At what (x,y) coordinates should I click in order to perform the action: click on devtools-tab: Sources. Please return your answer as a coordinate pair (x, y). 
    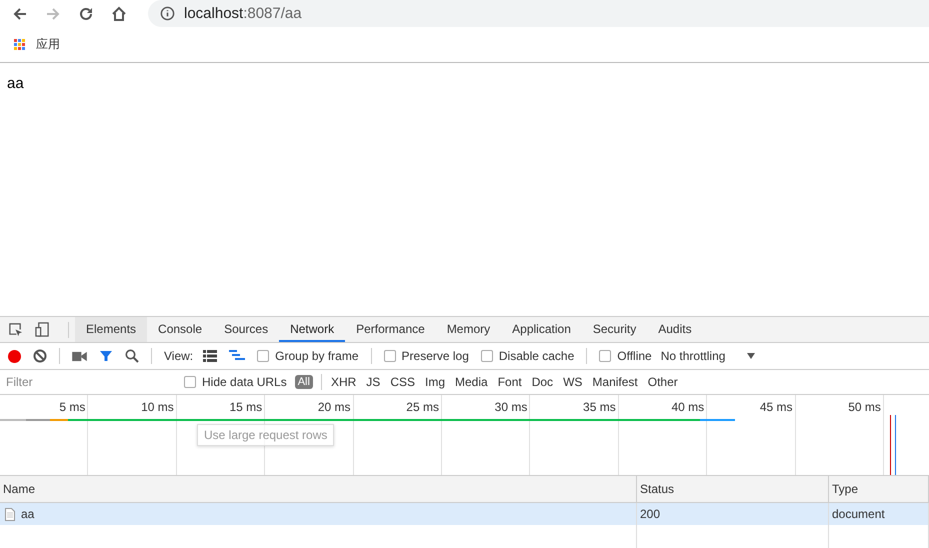
    Looking at the image, I should click on (246, 329).